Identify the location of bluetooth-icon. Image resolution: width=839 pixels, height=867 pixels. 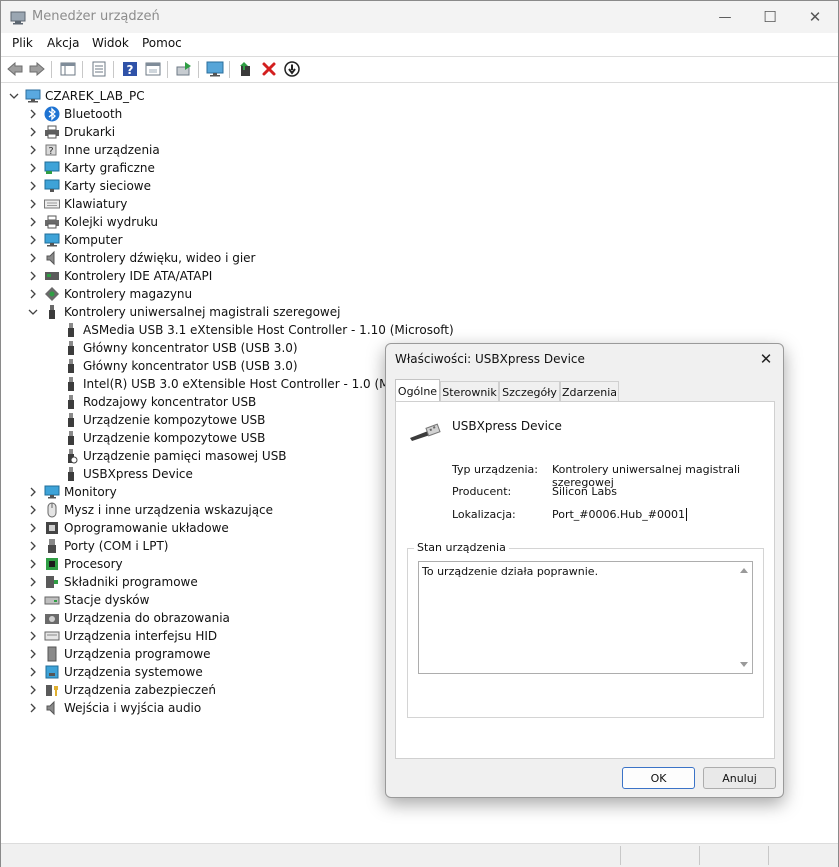
(52, 114).